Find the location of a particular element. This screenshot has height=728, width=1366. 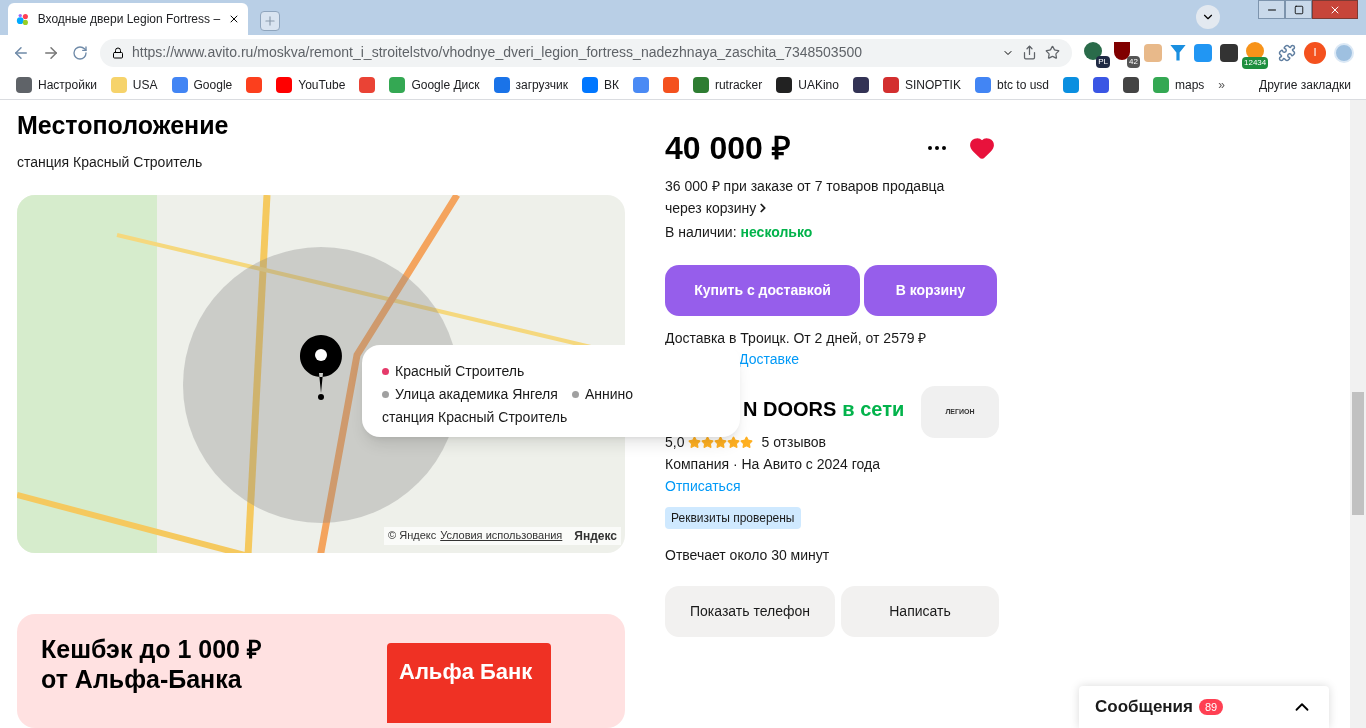

bookmark-link: SINOPTIK is located at coordinates (932, 84).